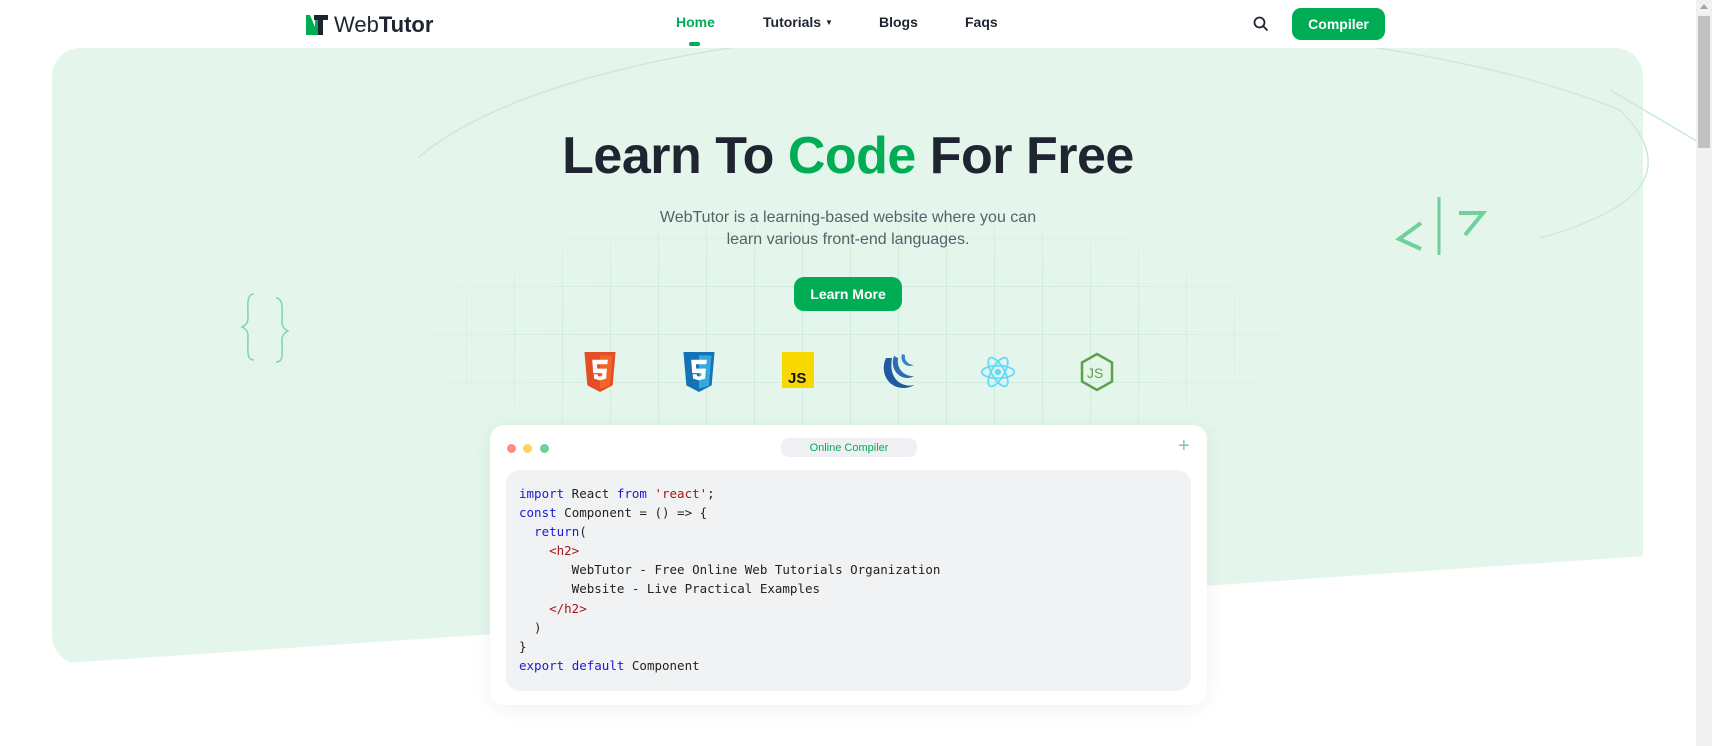 Image resolution: width=1712 pixels, height=746 pixels. What do you see at coordinates (265, 328) in the screenshot?
I see `curly-braces-icon` at bounding box center [265, 328].